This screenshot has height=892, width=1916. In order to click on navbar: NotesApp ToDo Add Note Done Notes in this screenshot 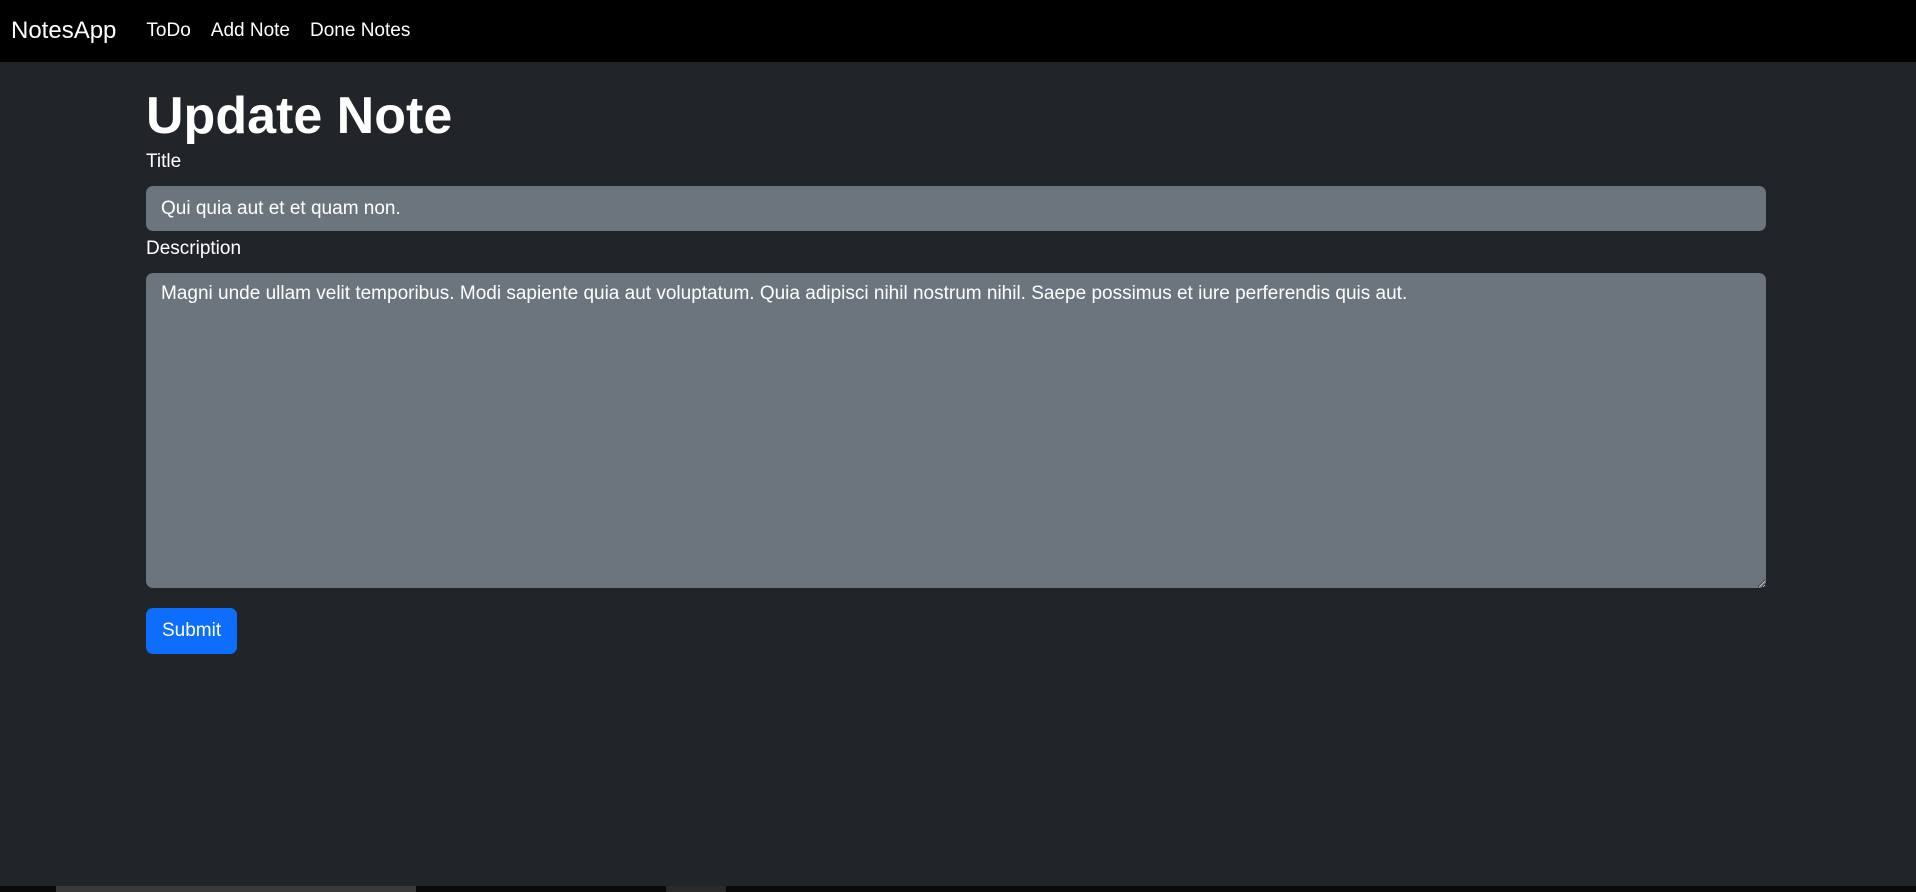, I will do `click(958, 31)`.